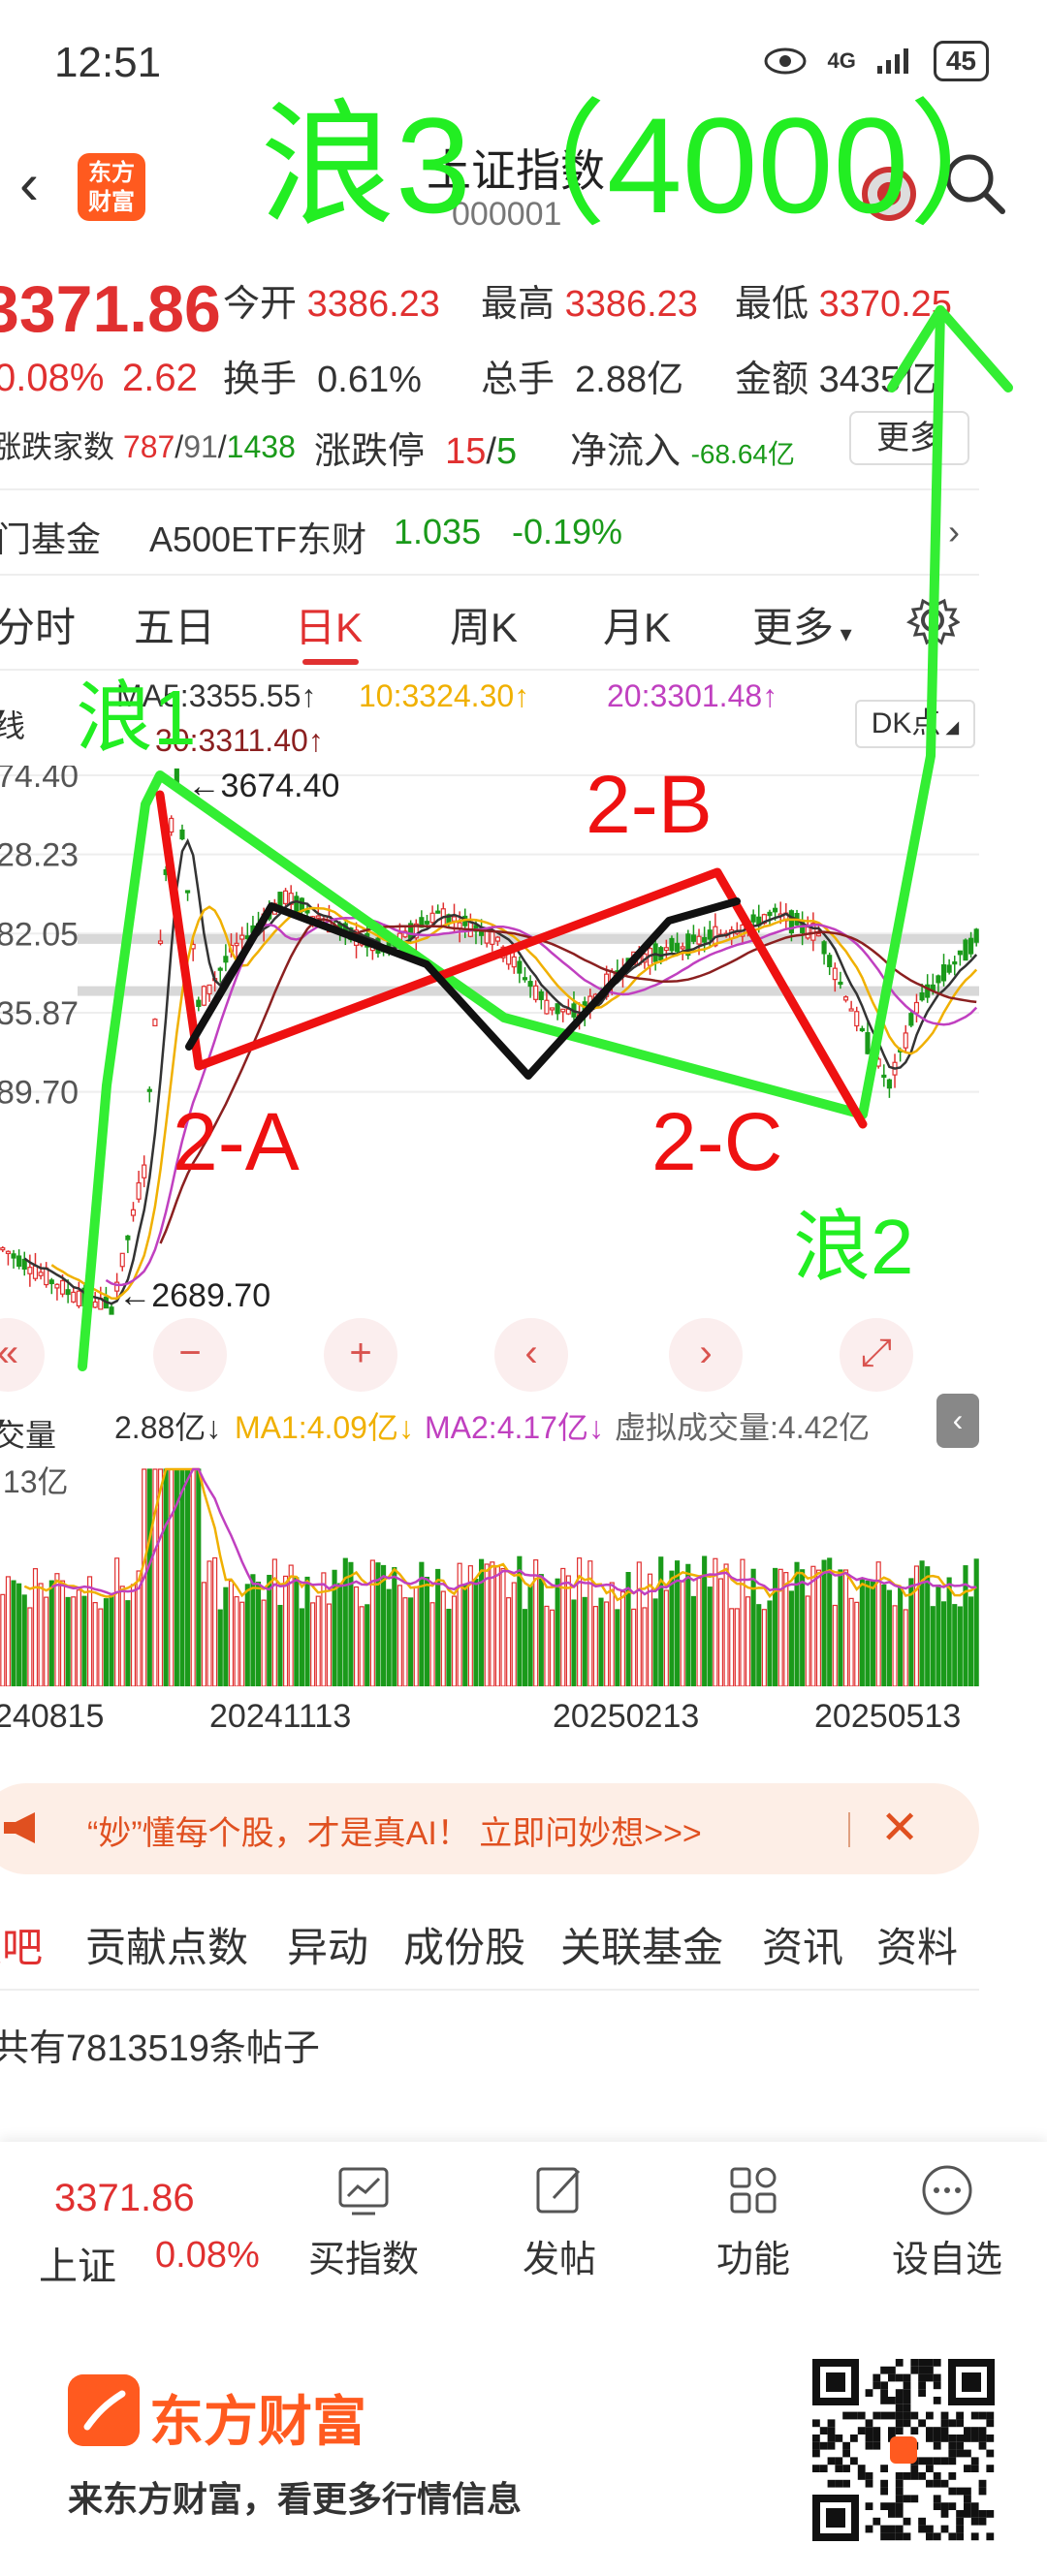  I want to click on fullscreen-button: ⤢, so click(876, 1355).